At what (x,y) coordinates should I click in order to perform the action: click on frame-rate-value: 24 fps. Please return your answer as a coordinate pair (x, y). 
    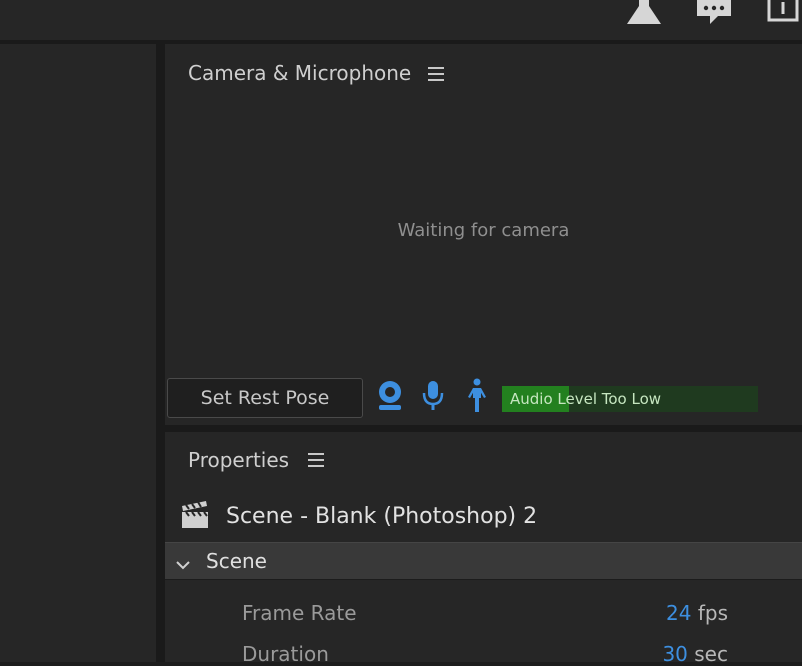
    Looking at the image, I should click on (697, 613).